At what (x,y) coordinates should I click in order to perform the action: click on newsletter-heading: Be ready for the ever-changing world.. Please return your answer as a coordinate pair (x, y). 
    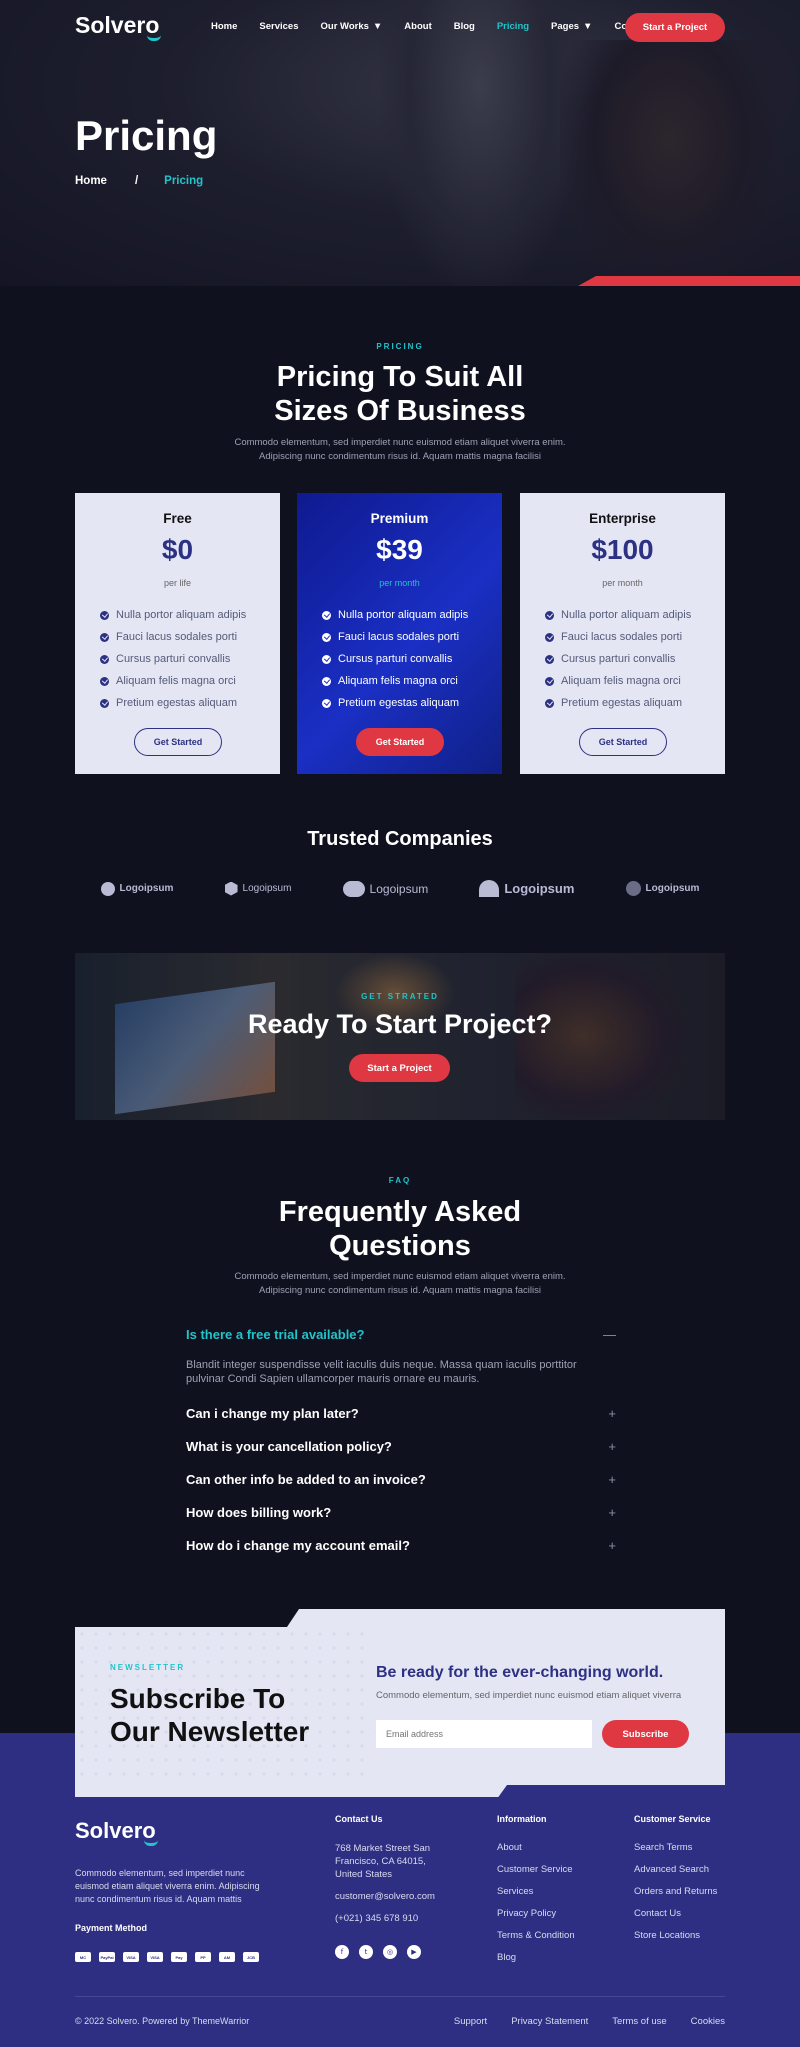
    Looking at the image, I should click on (520, 1672).